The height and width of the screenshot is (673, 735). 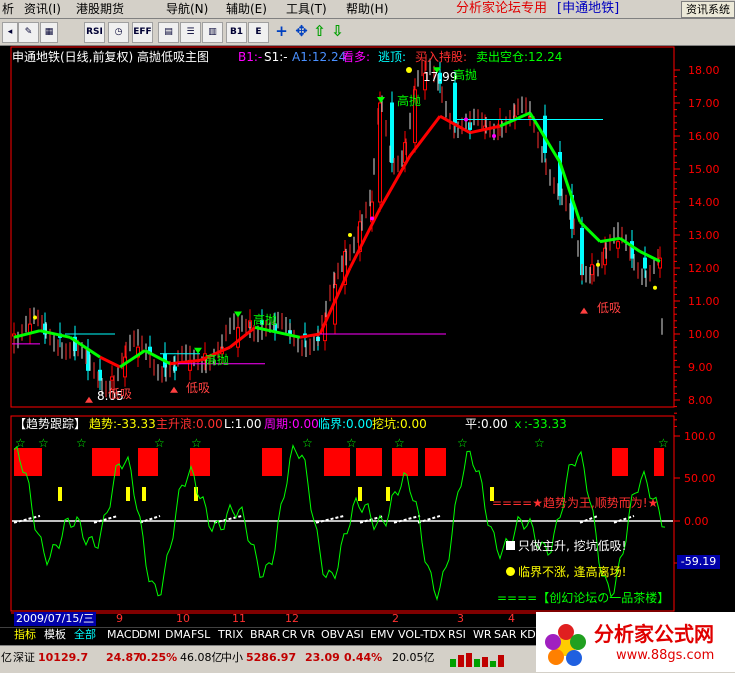 What do you see at coordinates (189, 424) in the screenshot?
I see `main-rise-value: 主升浪:0.00` at bounding box center [189, 424].